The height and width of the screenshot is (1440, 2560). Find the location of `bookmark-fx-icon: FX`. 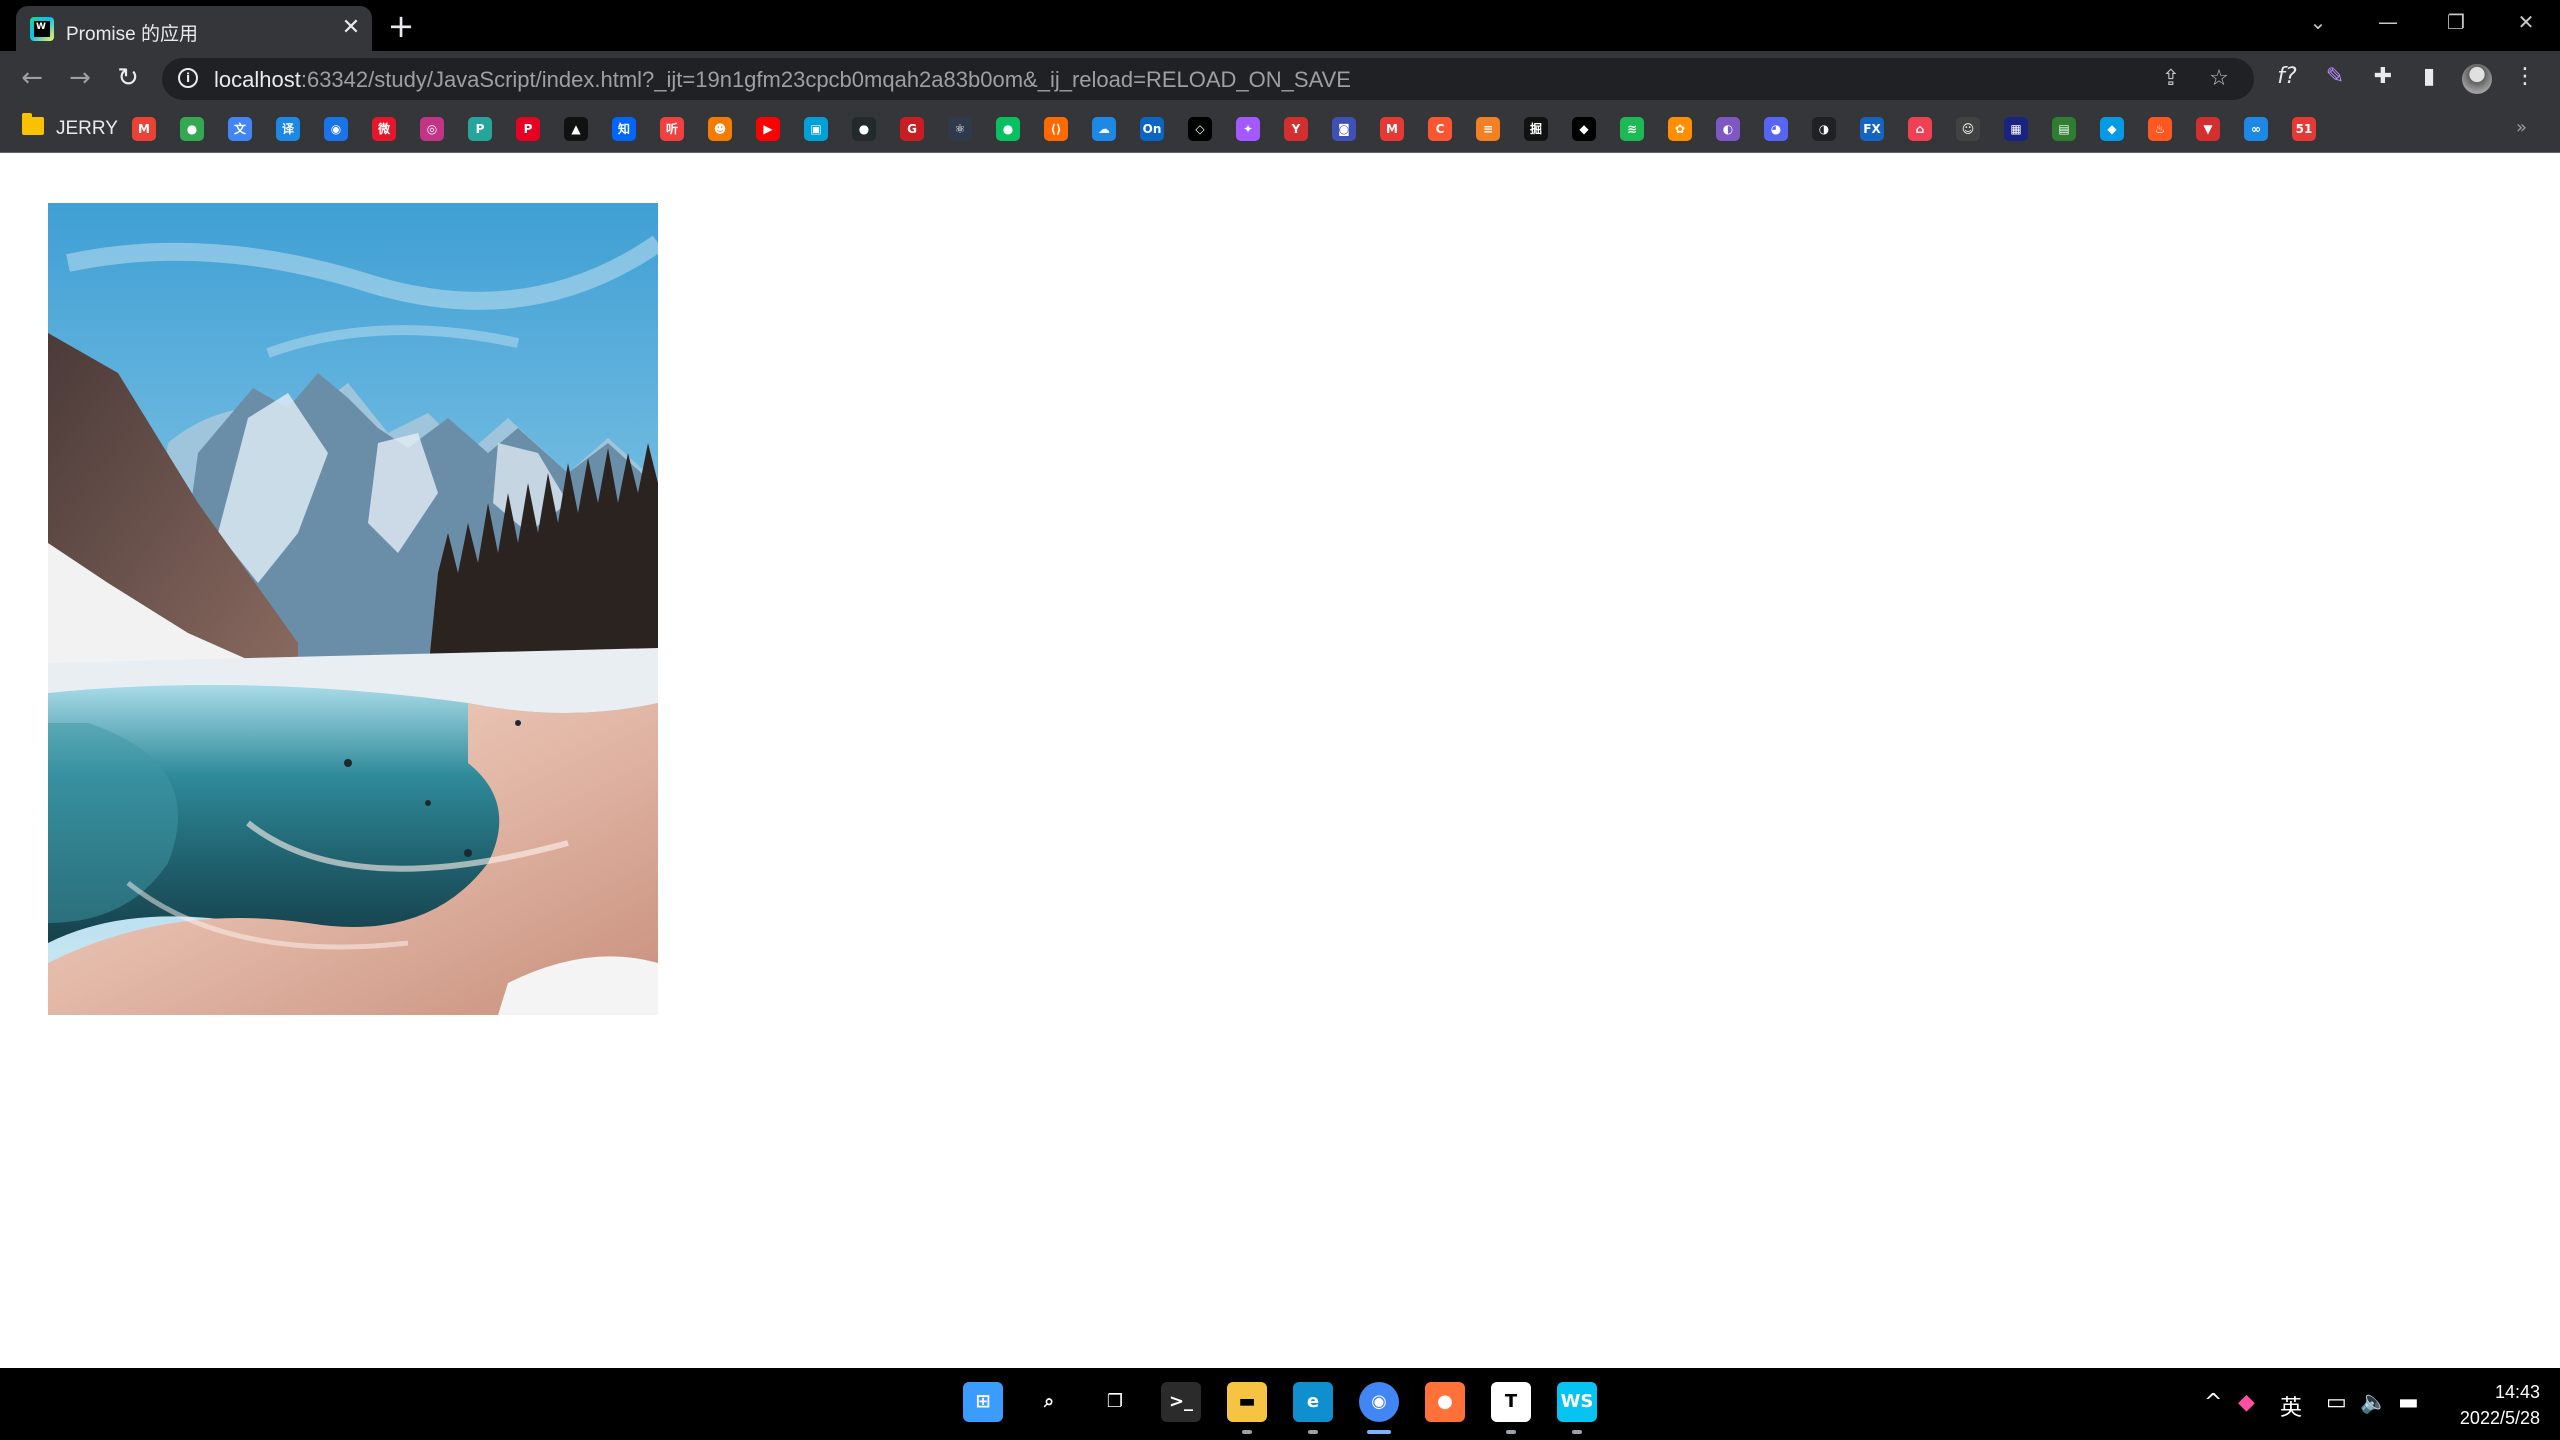

bookmark-fx-icon: FX is located at coordinates (1872, 129).